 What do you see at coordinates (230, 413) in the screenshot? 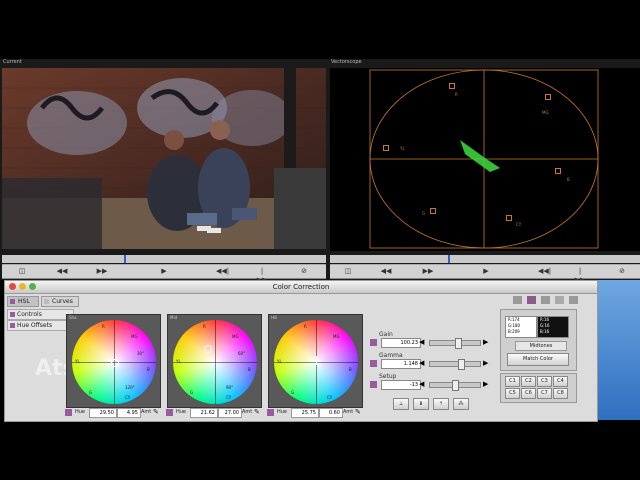
I see `midtones-amt-field: 27.00` at bounding box center [230, 413].